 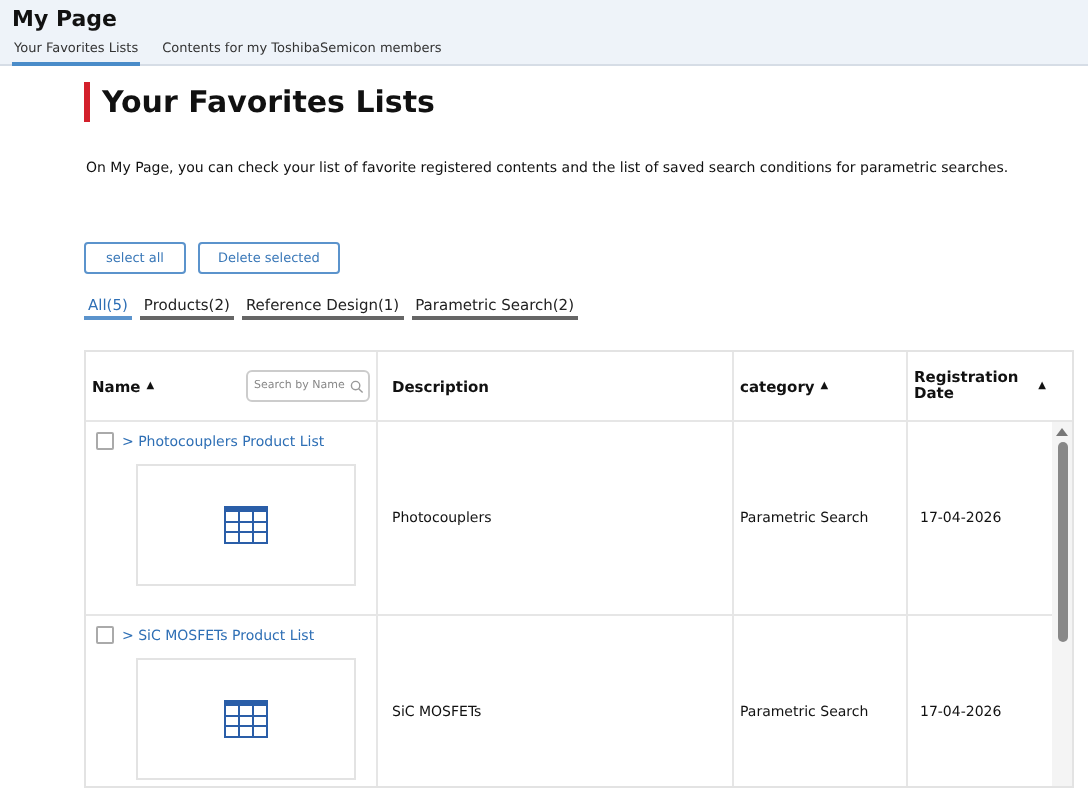 What do you see at coordinates (357, 387) in the screenshot?
I see `search-icon` at bounding box center [357, 387].